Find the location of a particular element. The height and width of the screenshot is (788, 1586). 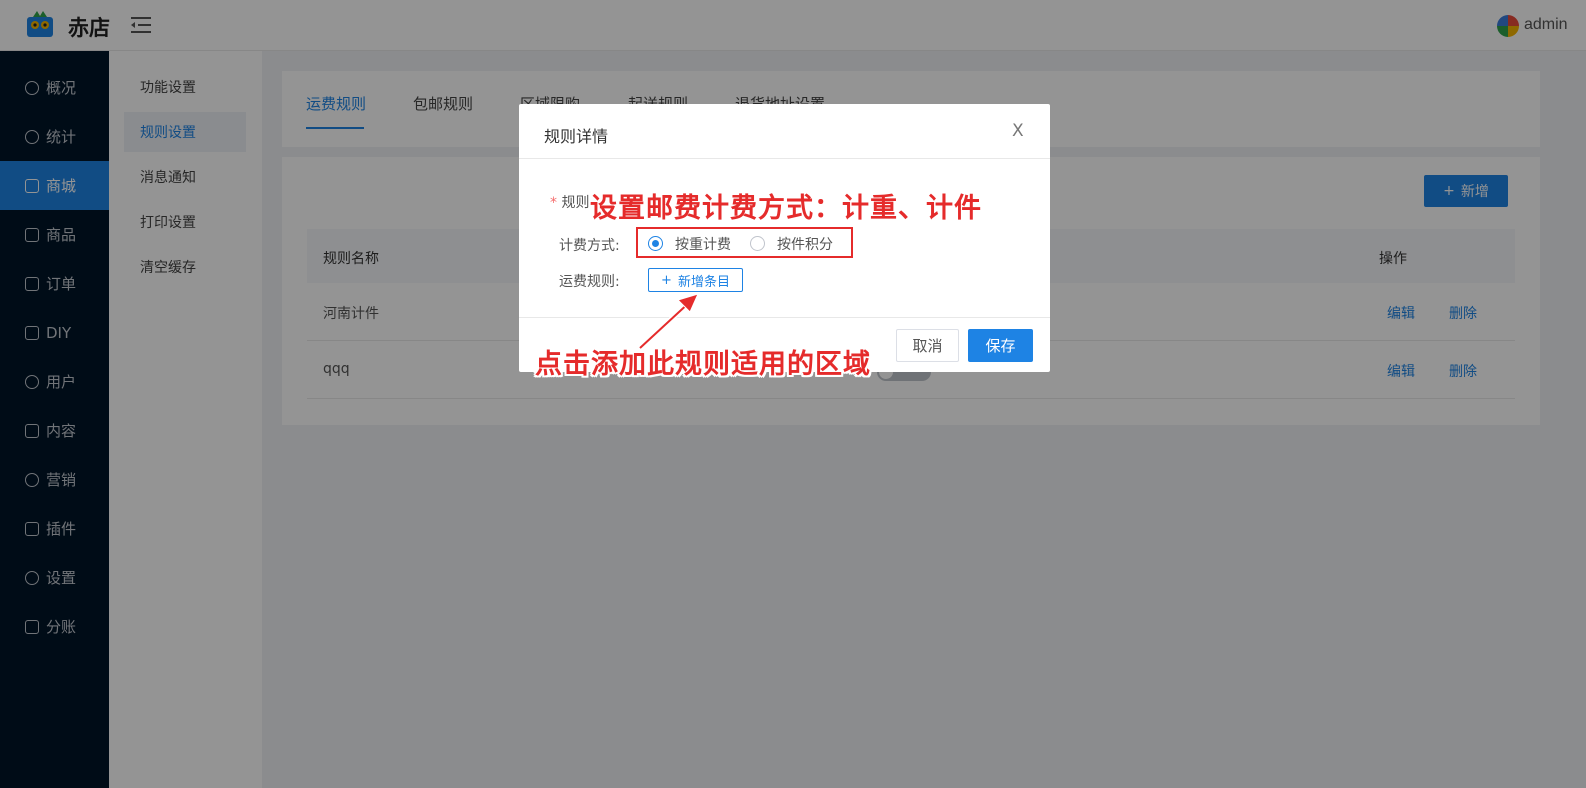

rule-name-label-text: 规则 is located at coordinates (575, 203).